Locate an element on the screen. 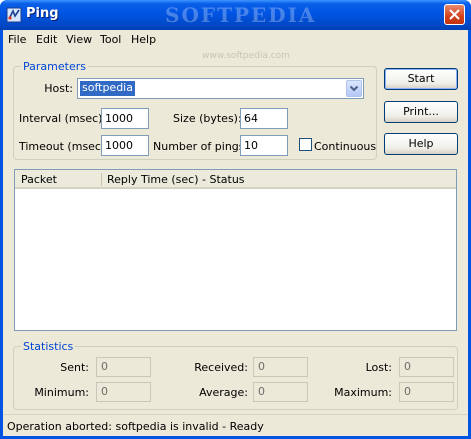 The width and height of the screenshot is (471, 439). sent-value: 0 is located at coordinates (123, 367).